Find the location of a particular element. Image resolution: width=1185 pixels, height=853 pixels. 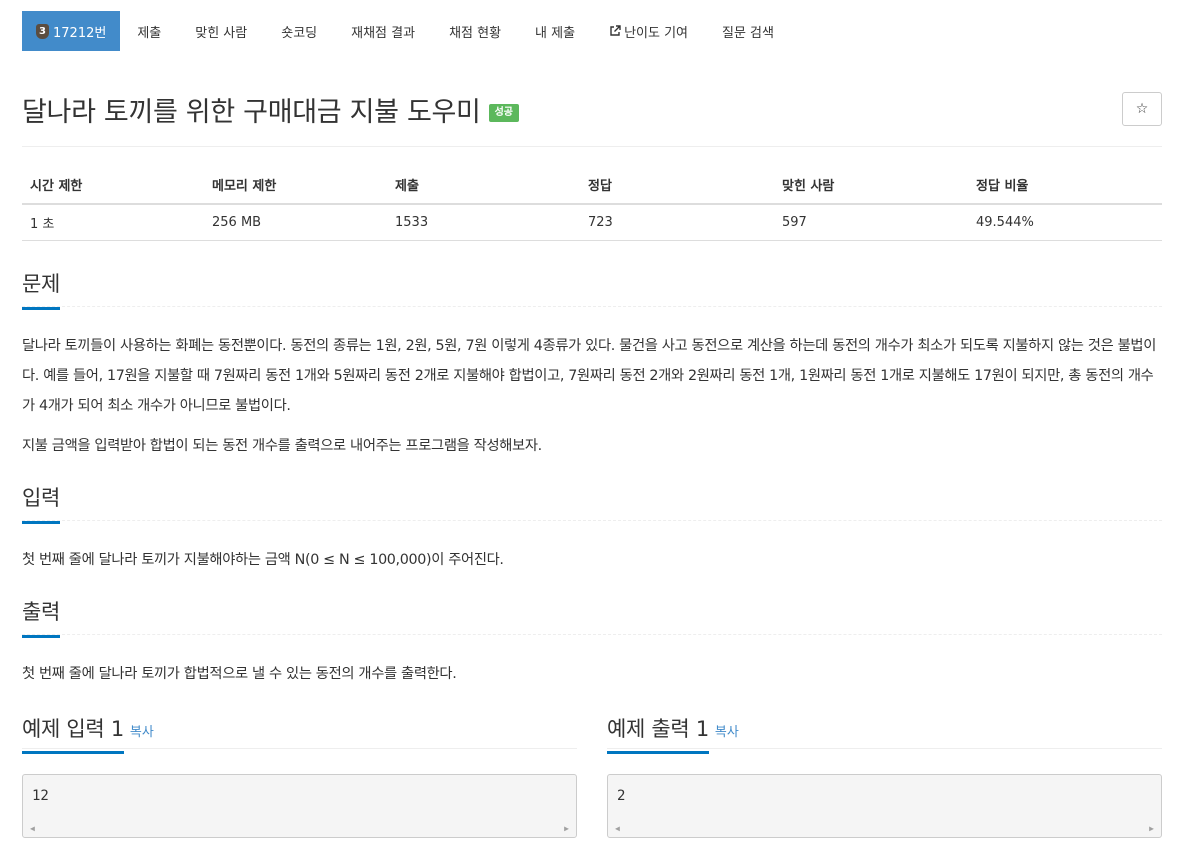

nav-judge-status: 채점 현황 is located at coordinates (475, 31).